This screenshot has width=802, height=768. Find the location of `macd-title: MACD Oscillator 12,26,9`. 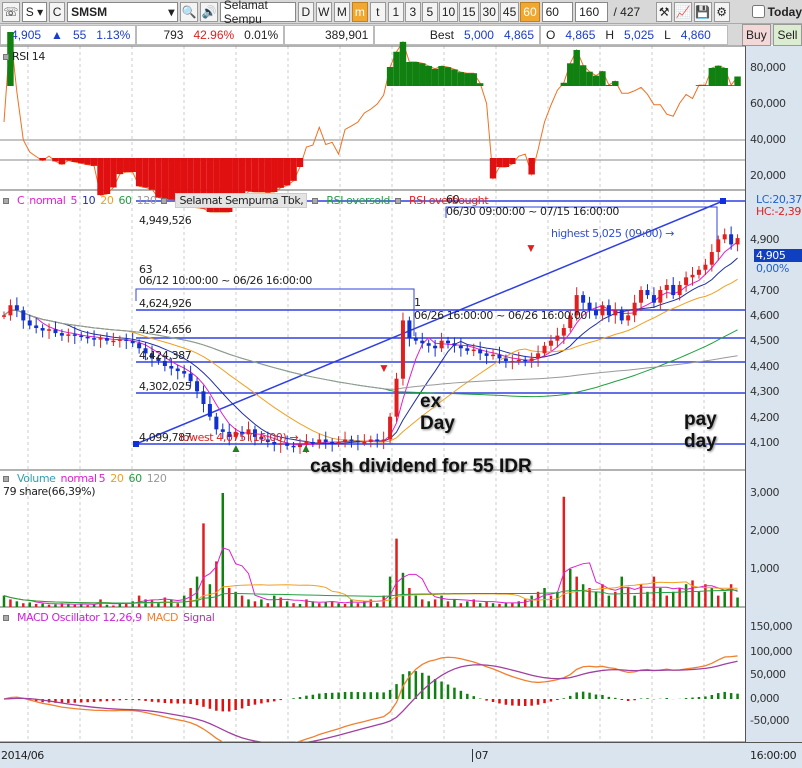

macd-title: MACD Oscillator 12,26,9 is located at coordinates (79, 617).